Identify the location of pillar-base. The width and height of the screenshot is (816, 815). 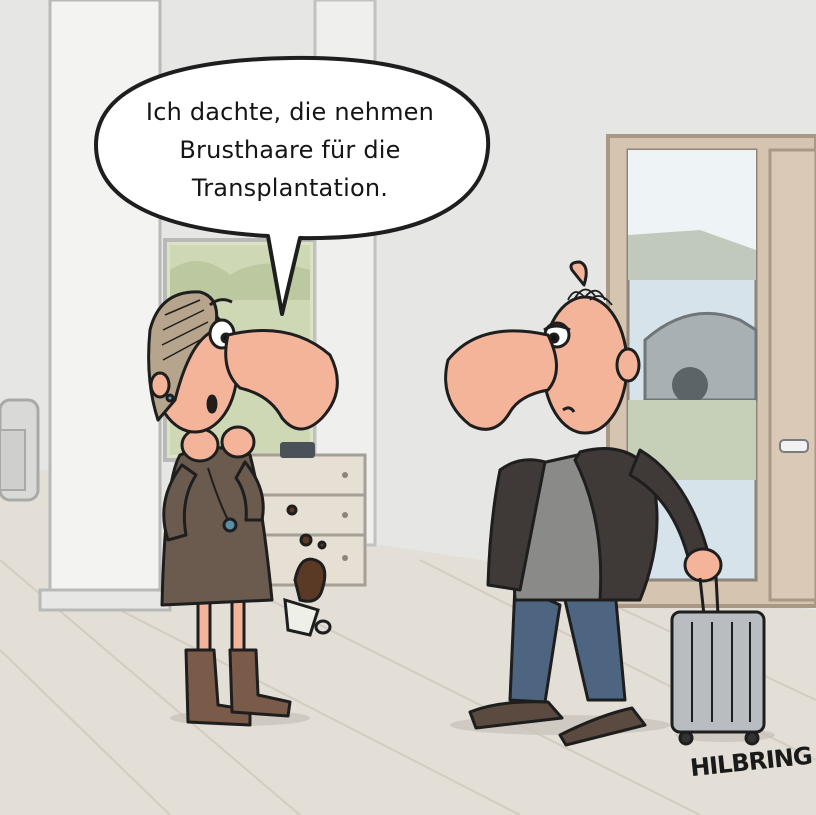
(105, 600).